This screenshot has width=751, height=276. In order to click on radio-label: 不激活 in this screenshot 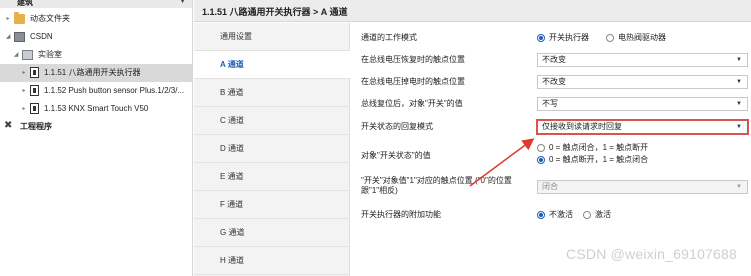, I will do `click(561, 214)`.